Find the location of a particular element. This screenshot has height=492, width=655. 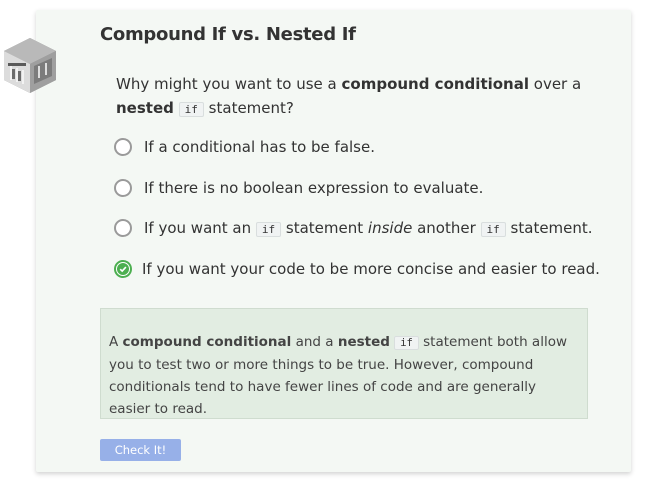

check-it-button: Check It! is located at coordinates (140, 450).